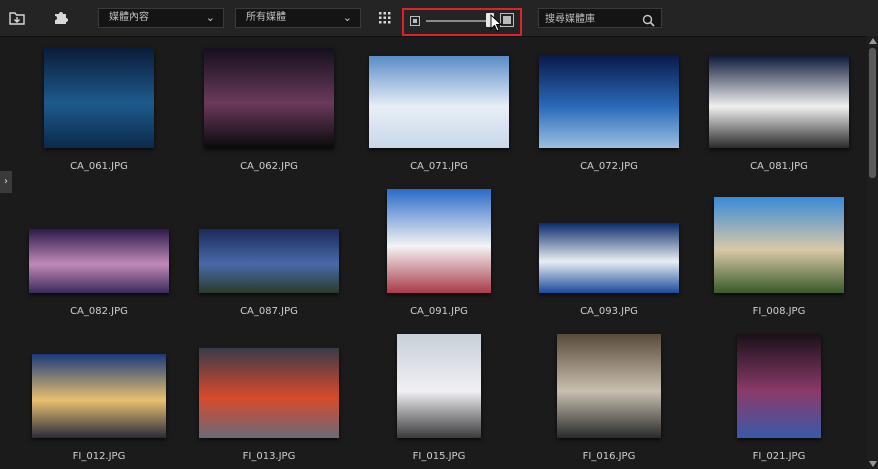  Describe the element at coordinates (593, 19) in the screenshot. I see `search-input` at that location.